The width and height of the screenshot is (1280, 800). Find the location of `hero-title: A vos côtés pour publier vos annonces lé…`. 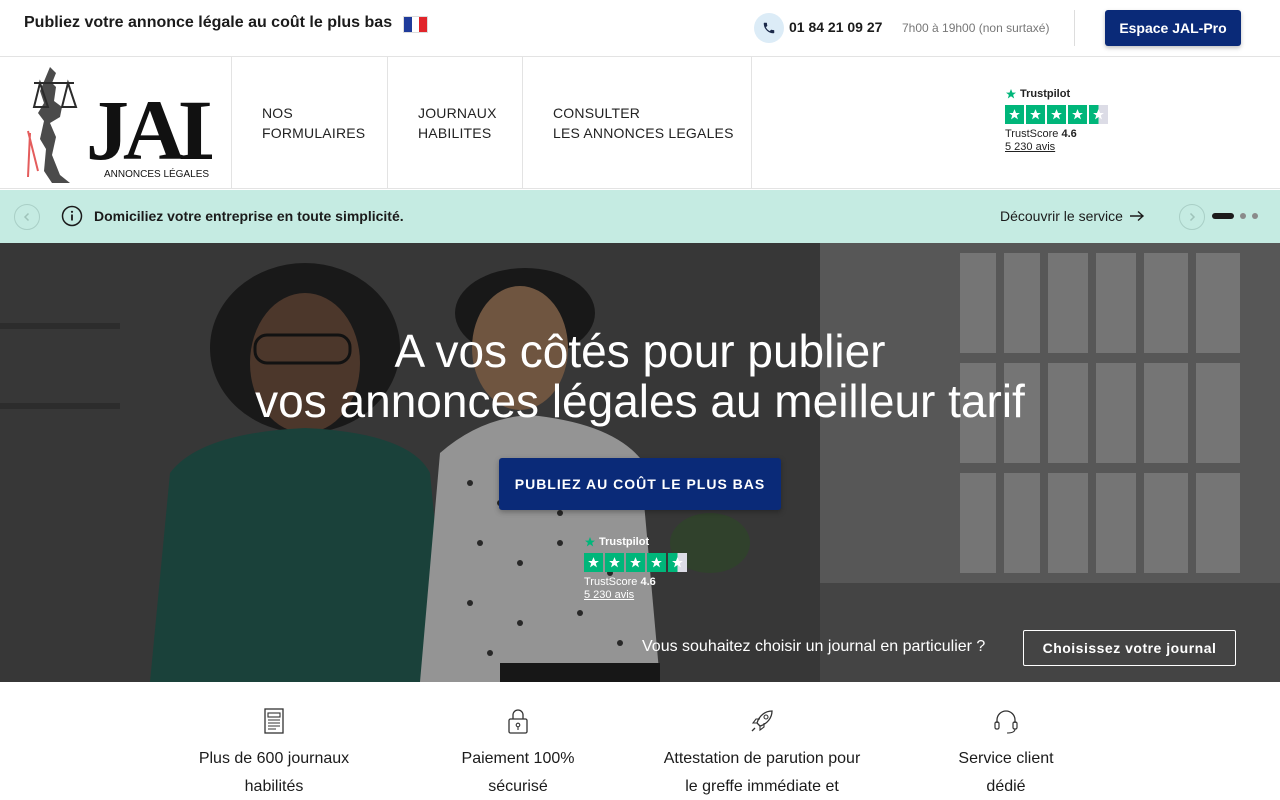

hero-title: A vos côtés pour publier vos annonces lé… is located at coordinates (640, 376).